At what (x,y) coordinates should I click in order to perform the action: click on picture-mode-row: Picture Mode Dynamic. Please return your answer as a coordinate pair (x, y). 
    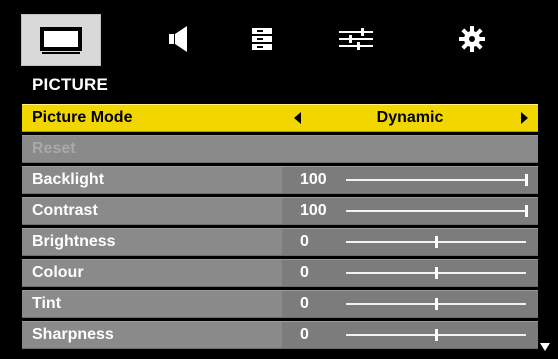
    Looking at the image, I should click on (280, 118).